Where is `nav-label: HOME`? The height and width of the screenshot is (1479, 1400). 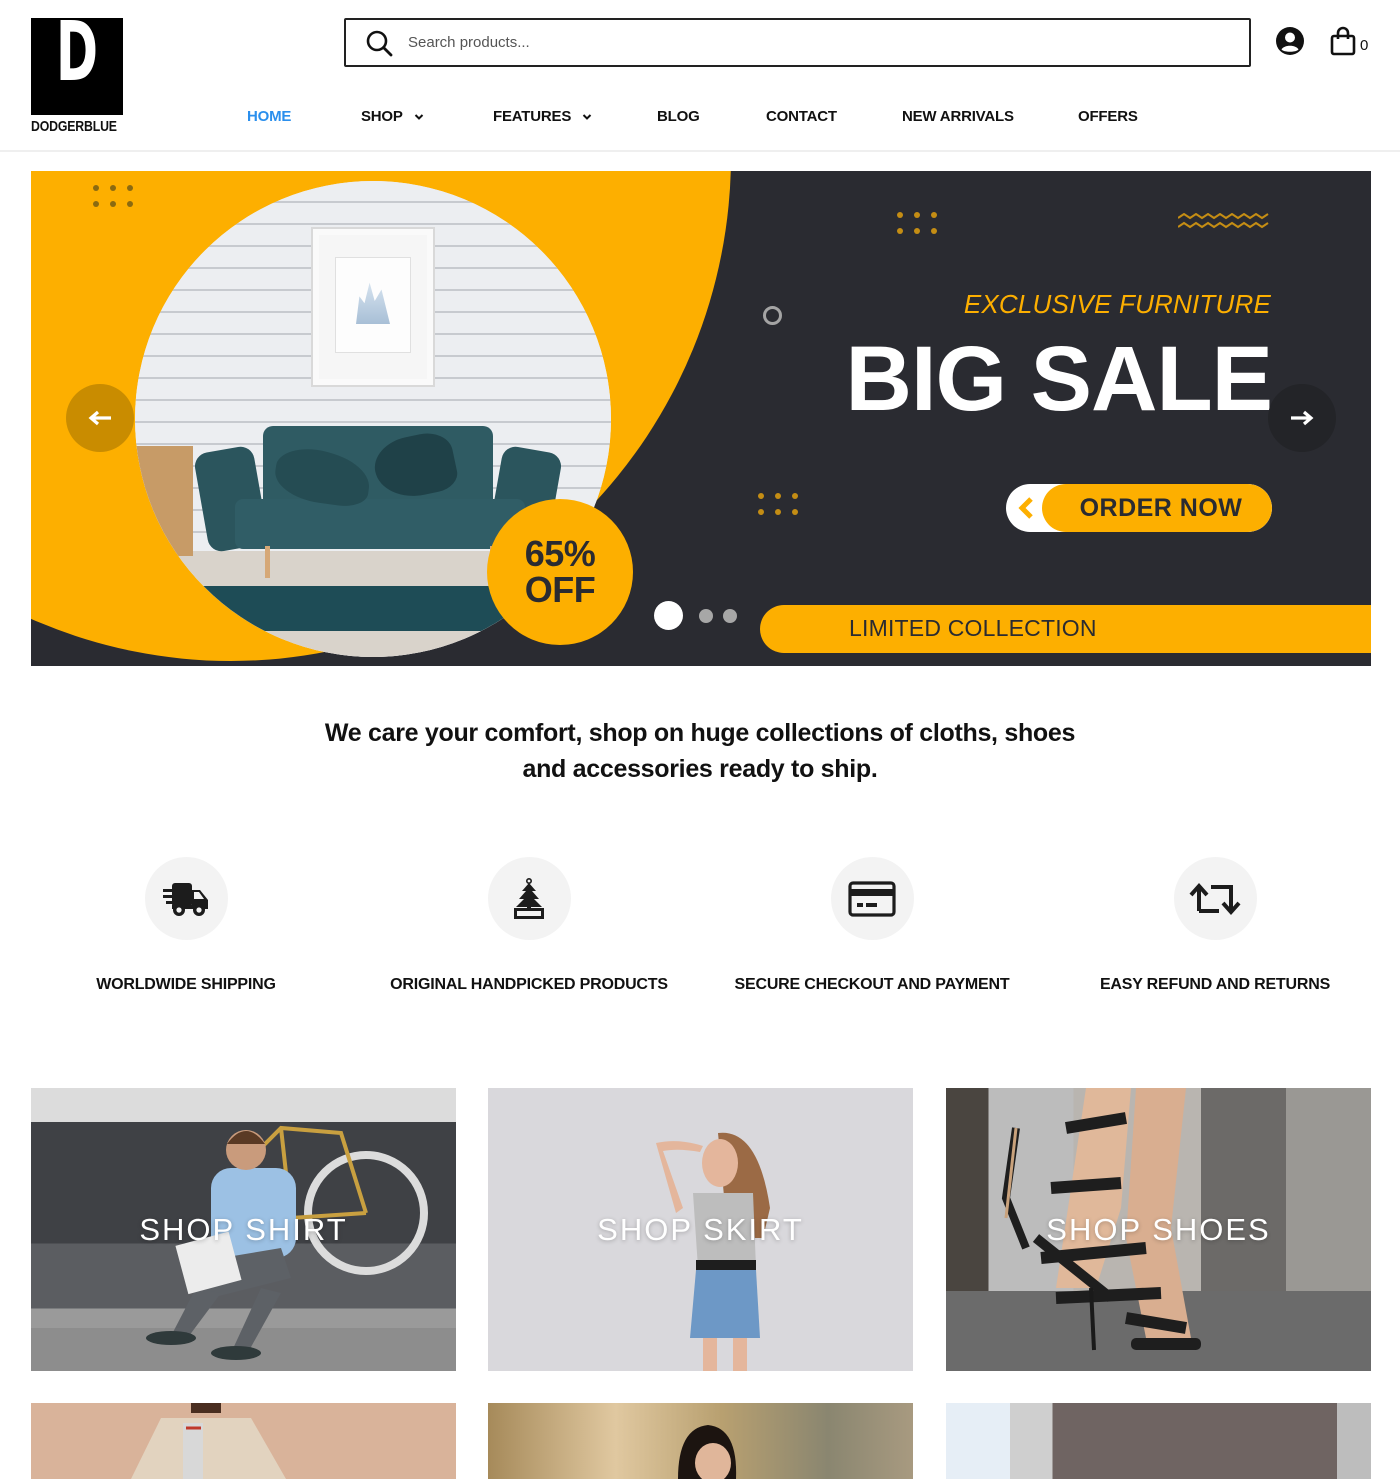
nav-label: HOME is located at coordinates (269, 116).